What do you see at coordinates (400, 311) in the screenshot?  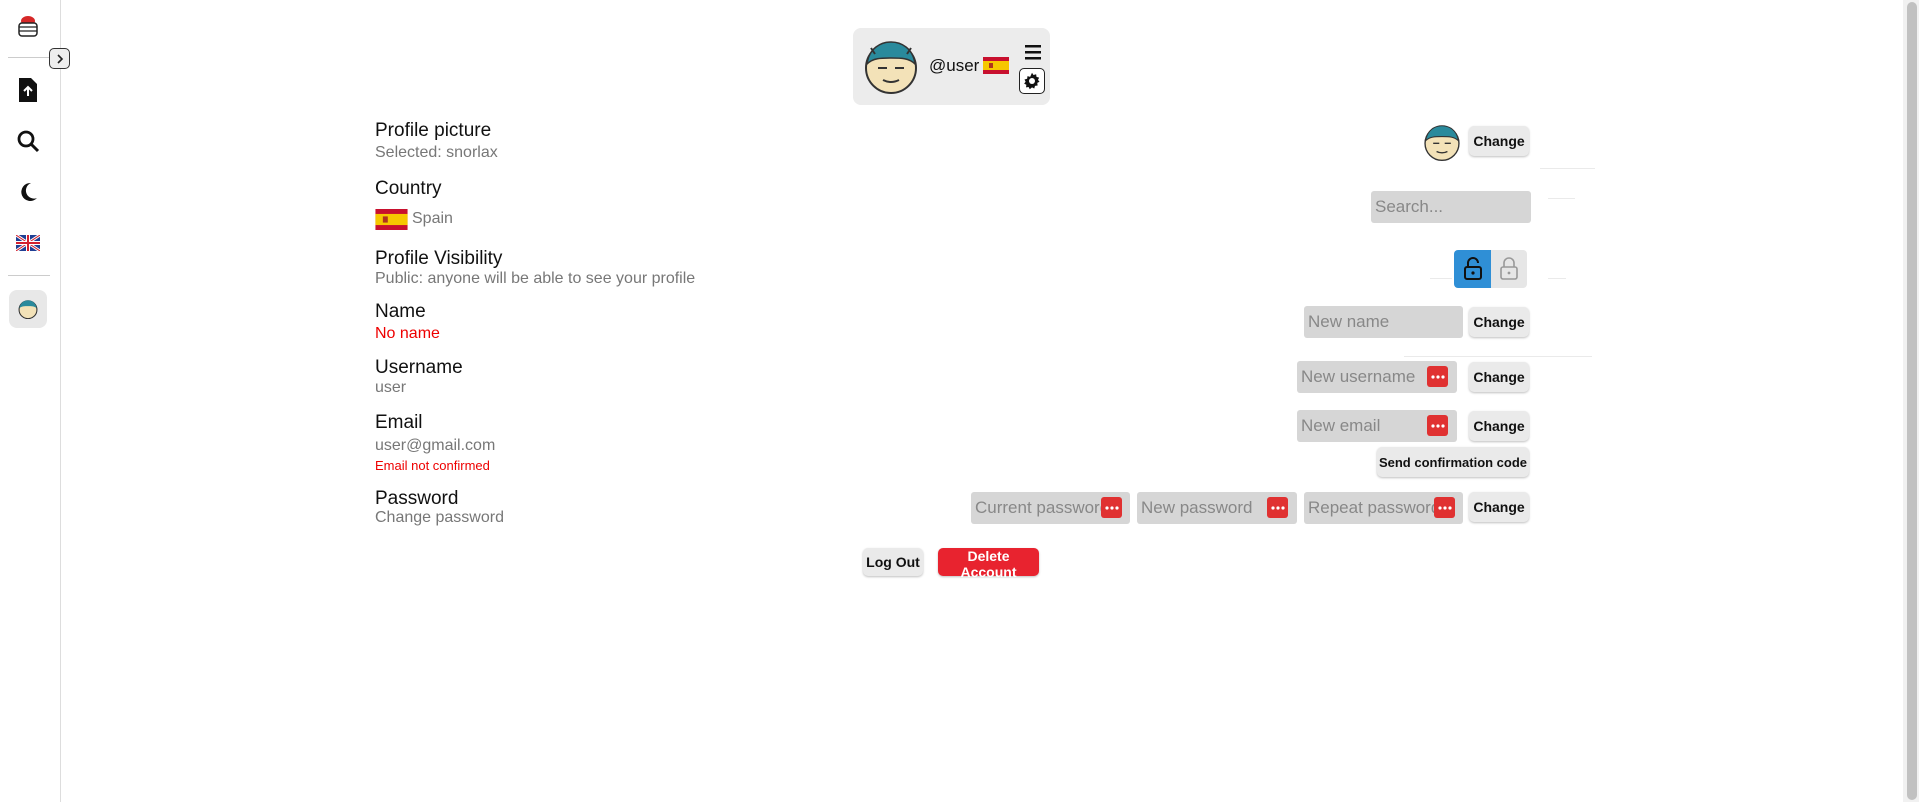 I see `name-label: Name` at bounding box center [400, 311].